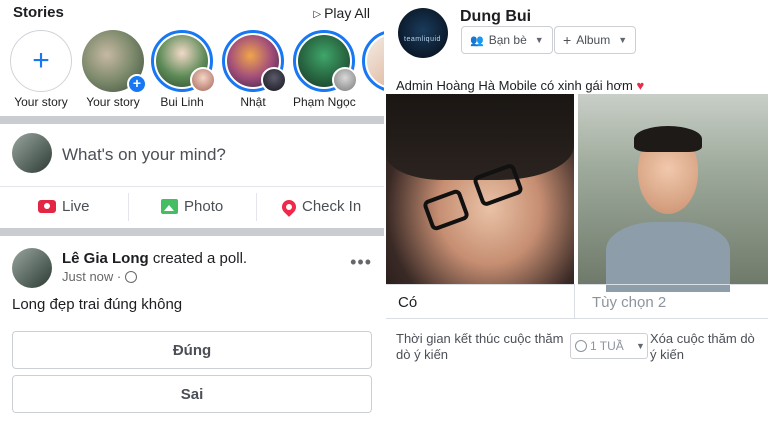 This screenshot has width=768, height=432. Describe the element at coordinates (105, 258) in the screenshot. I see `post-author-name: Lê Gia Long` at that location.